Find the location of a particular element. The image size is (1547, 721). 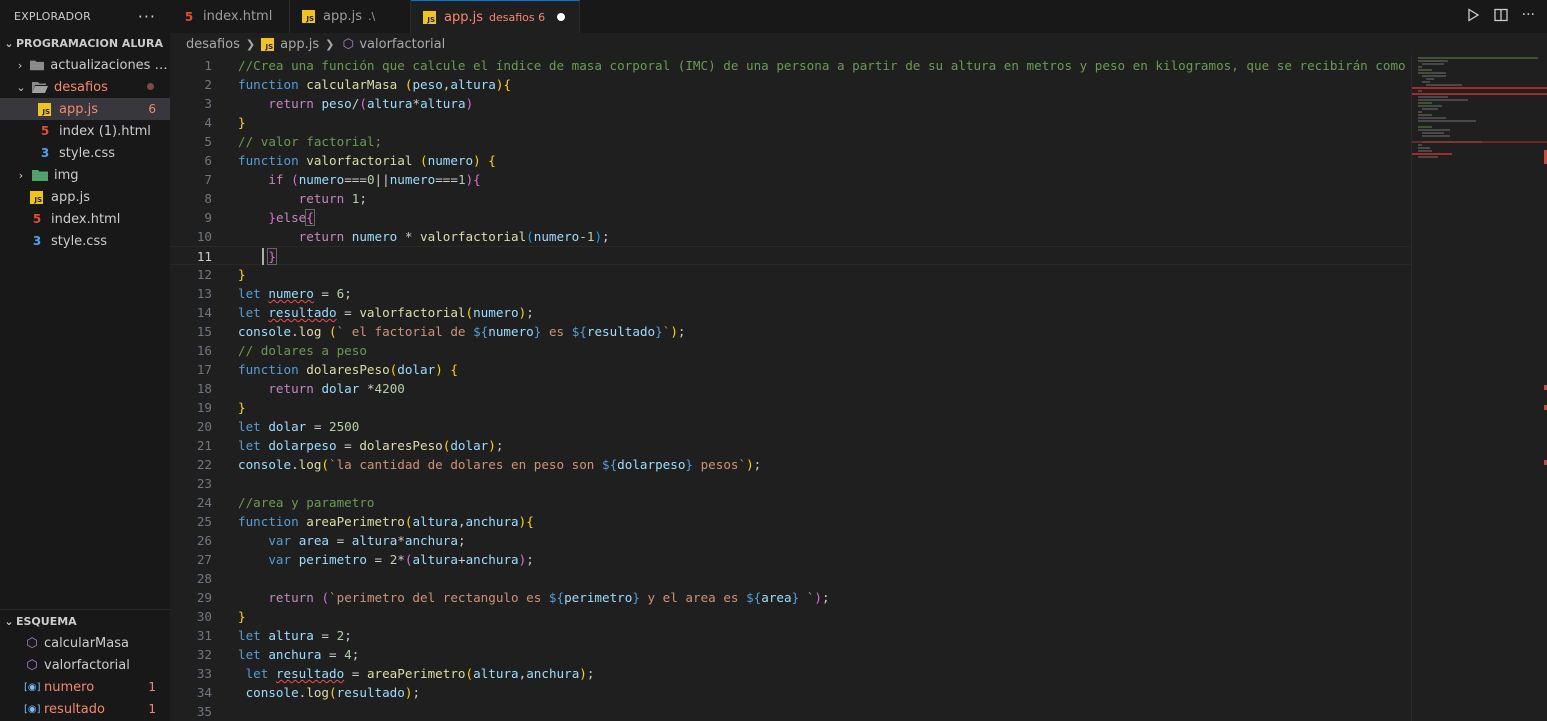

problem-count-badge: 6 is located at coordinates (152, 109).